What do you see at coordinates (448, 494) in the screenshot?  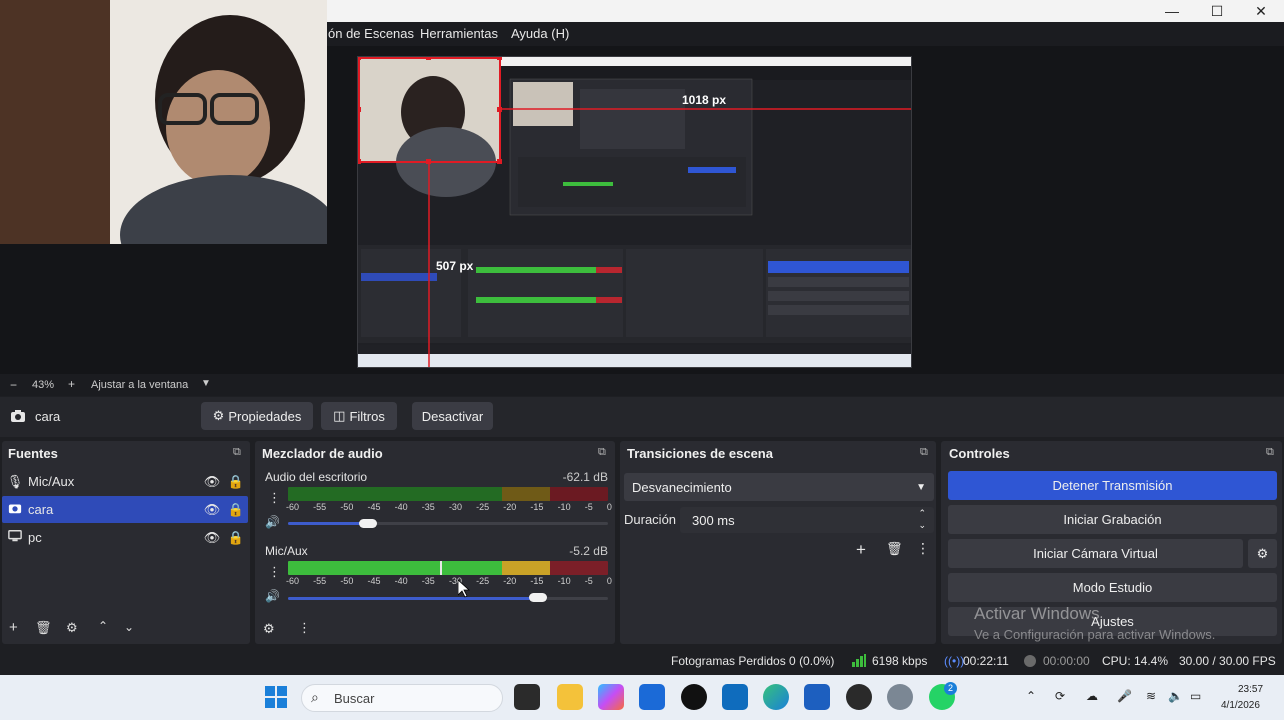 I see `audio-meter` at bounding box center [448, 494].